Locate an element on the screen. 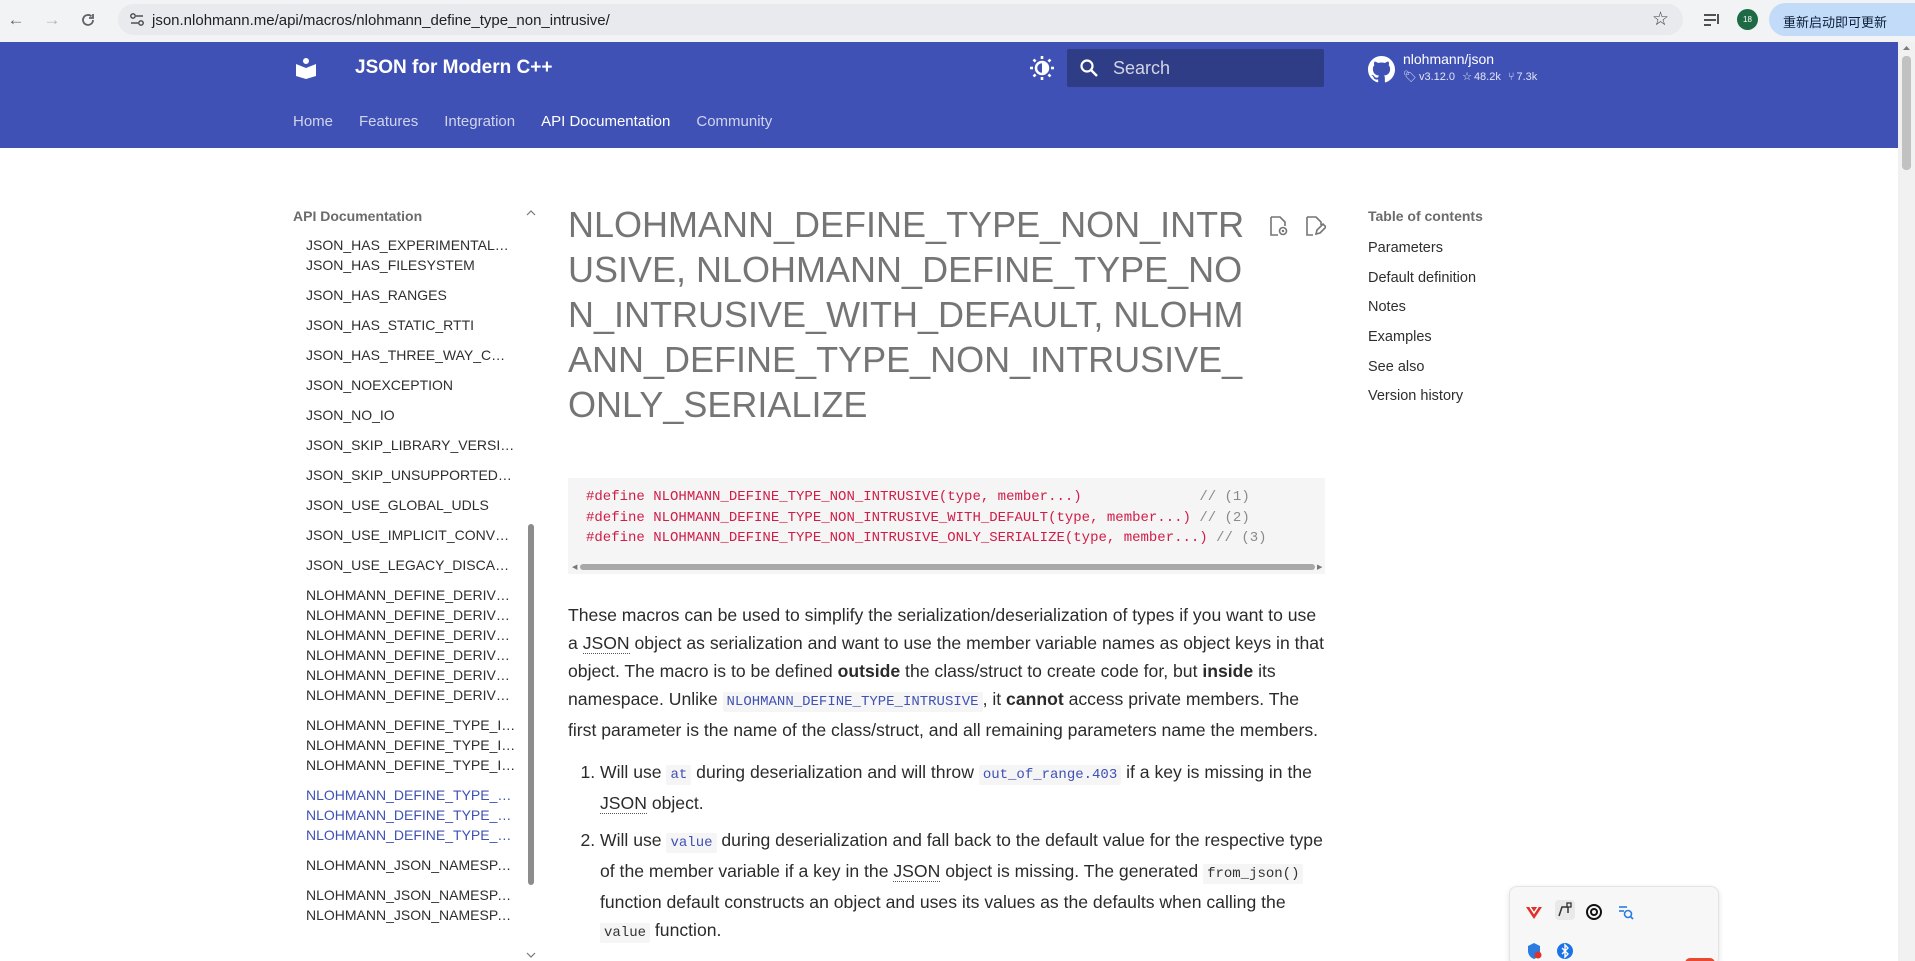 This screenshot has height=961, width=1915. toc-item: Notes is located at coordinates (1422, 307).